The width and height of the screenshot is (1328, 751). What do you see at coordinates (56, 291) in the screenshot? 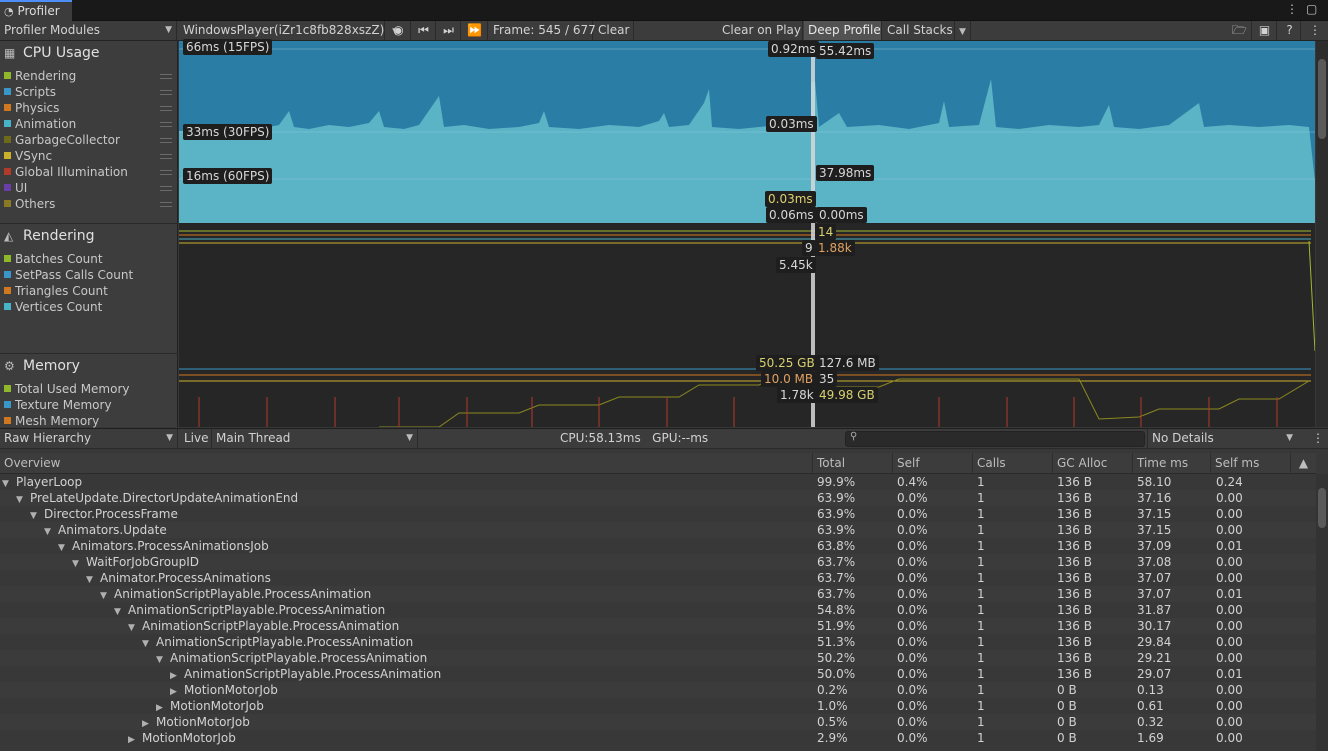
I see `legend-item: Triangles Count` at bounding box center [56, 291].